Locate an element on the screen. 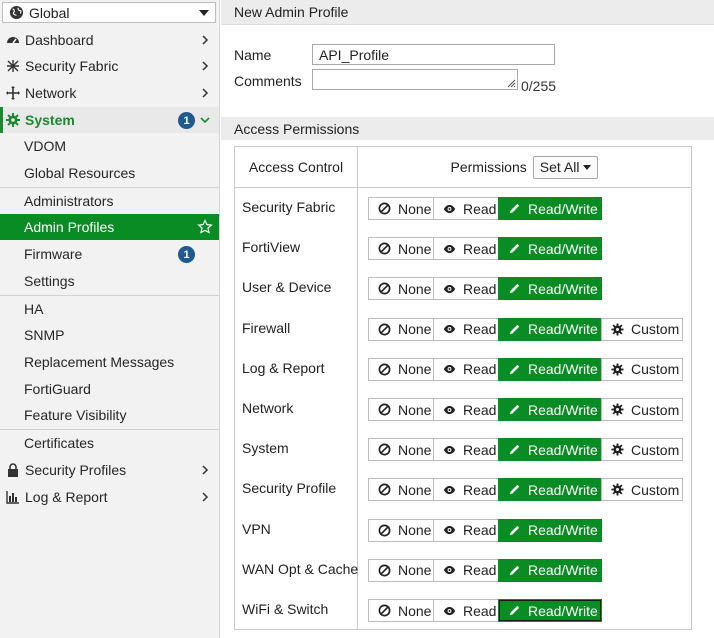 The width and height of the screenshot is (714, 638). sidebar-item-snmp: SNMP is located at coordinates (109, 335).